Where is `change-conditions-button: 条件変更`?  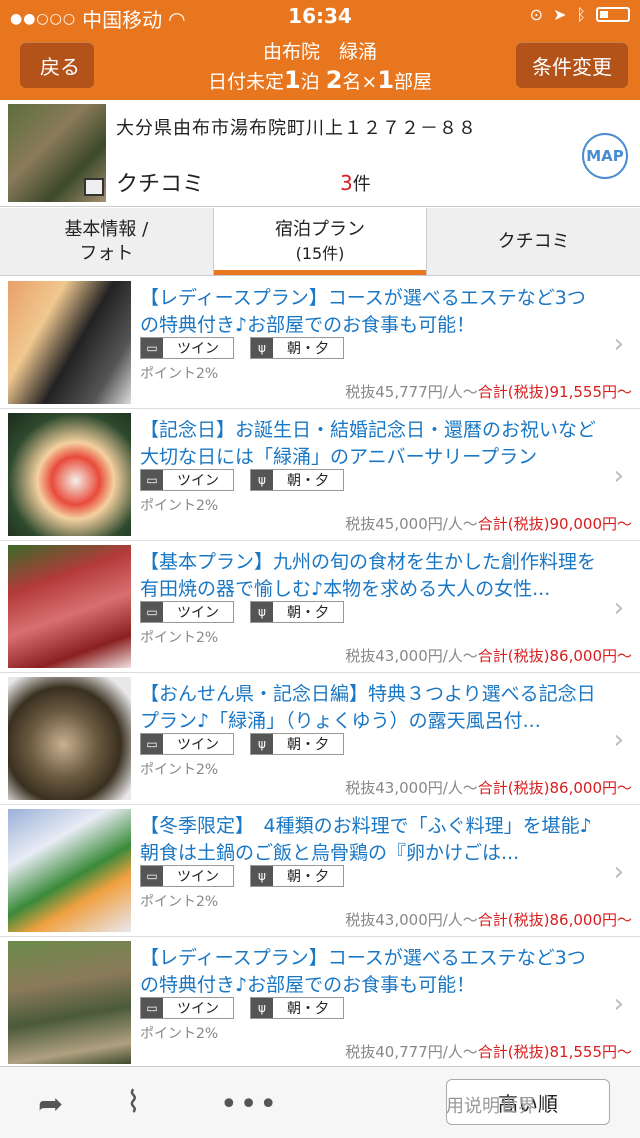
change-conditions-button: 条件変更 is located at coordinates (572, 65).